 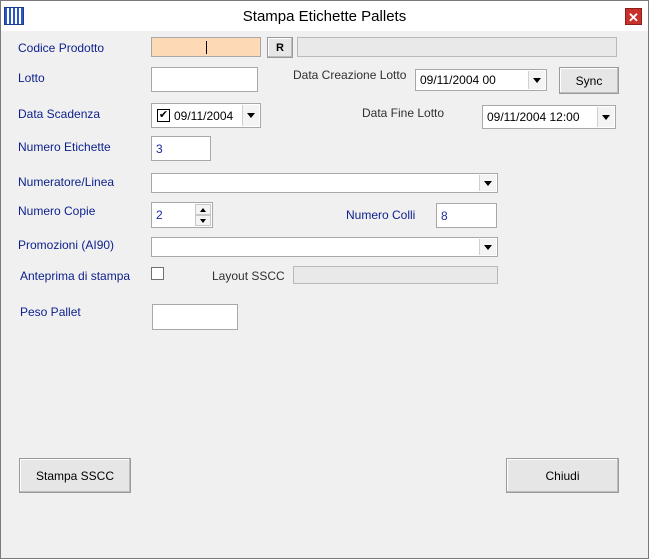 What do you see at coordinates (75, 475) in the screenshot?
I see `stampa-sscc-button: Stampa SSCC` at bounding box center [75, 475].